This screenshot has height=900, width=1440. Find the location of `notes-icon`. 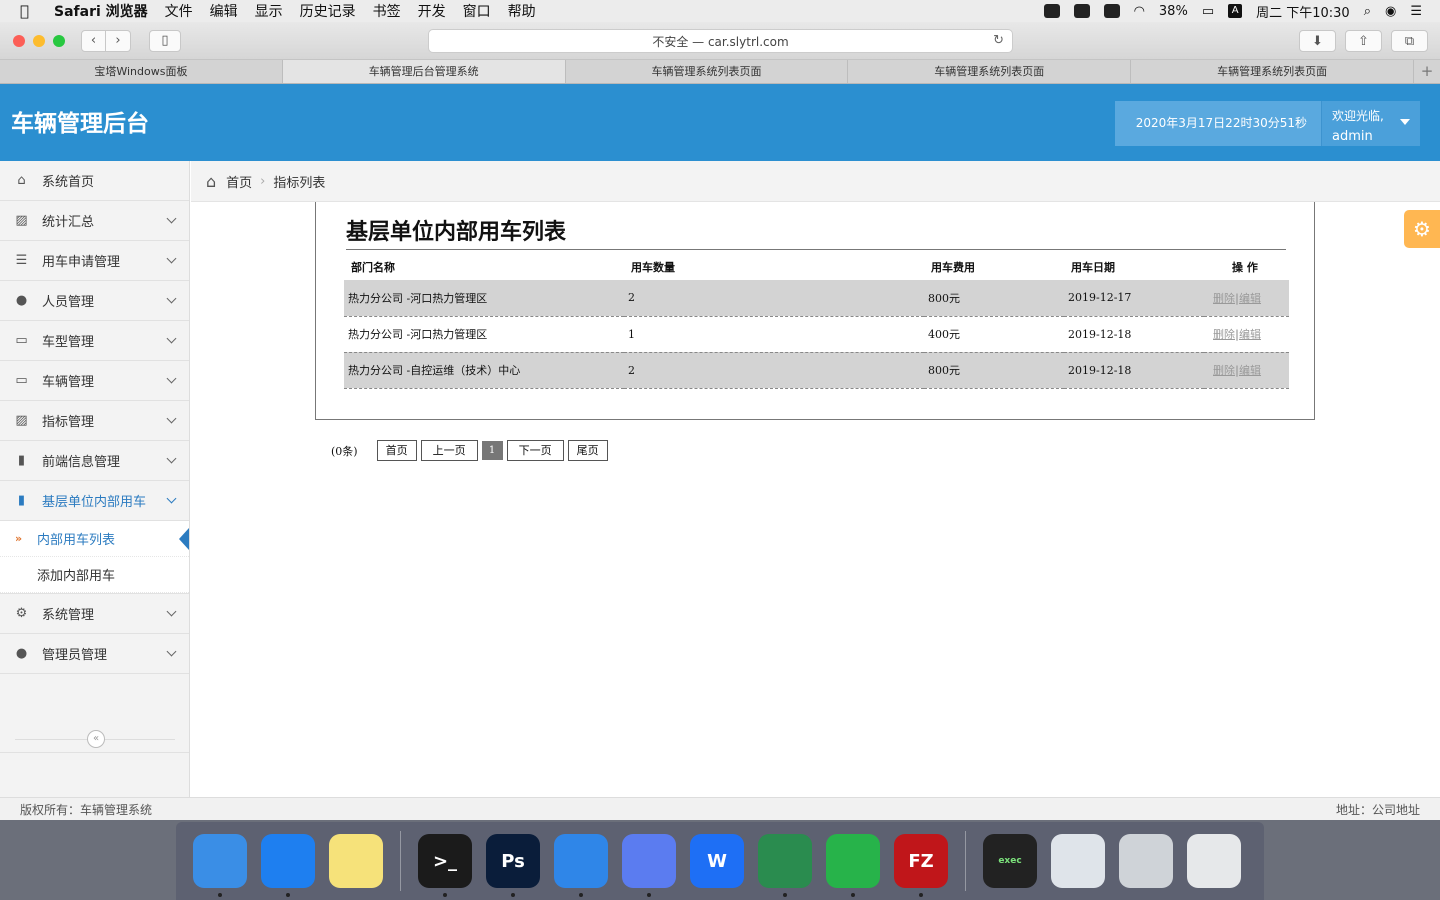

notes-icon is located at coordinates (356, 861).